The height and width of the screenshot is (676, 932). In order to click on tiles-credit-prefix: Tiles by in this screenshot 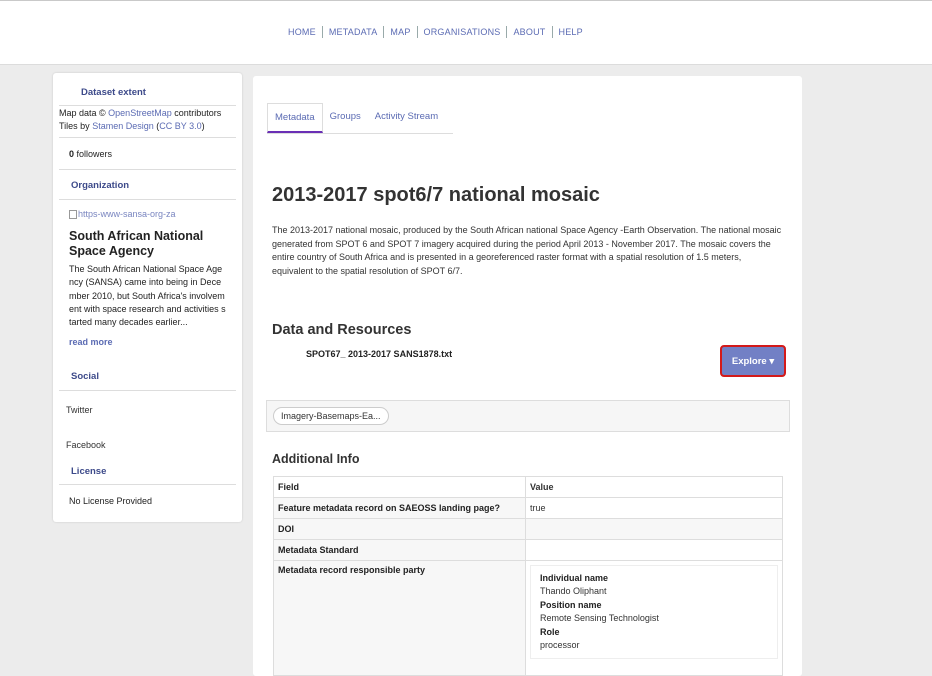, I will do `click(76, 126)`.